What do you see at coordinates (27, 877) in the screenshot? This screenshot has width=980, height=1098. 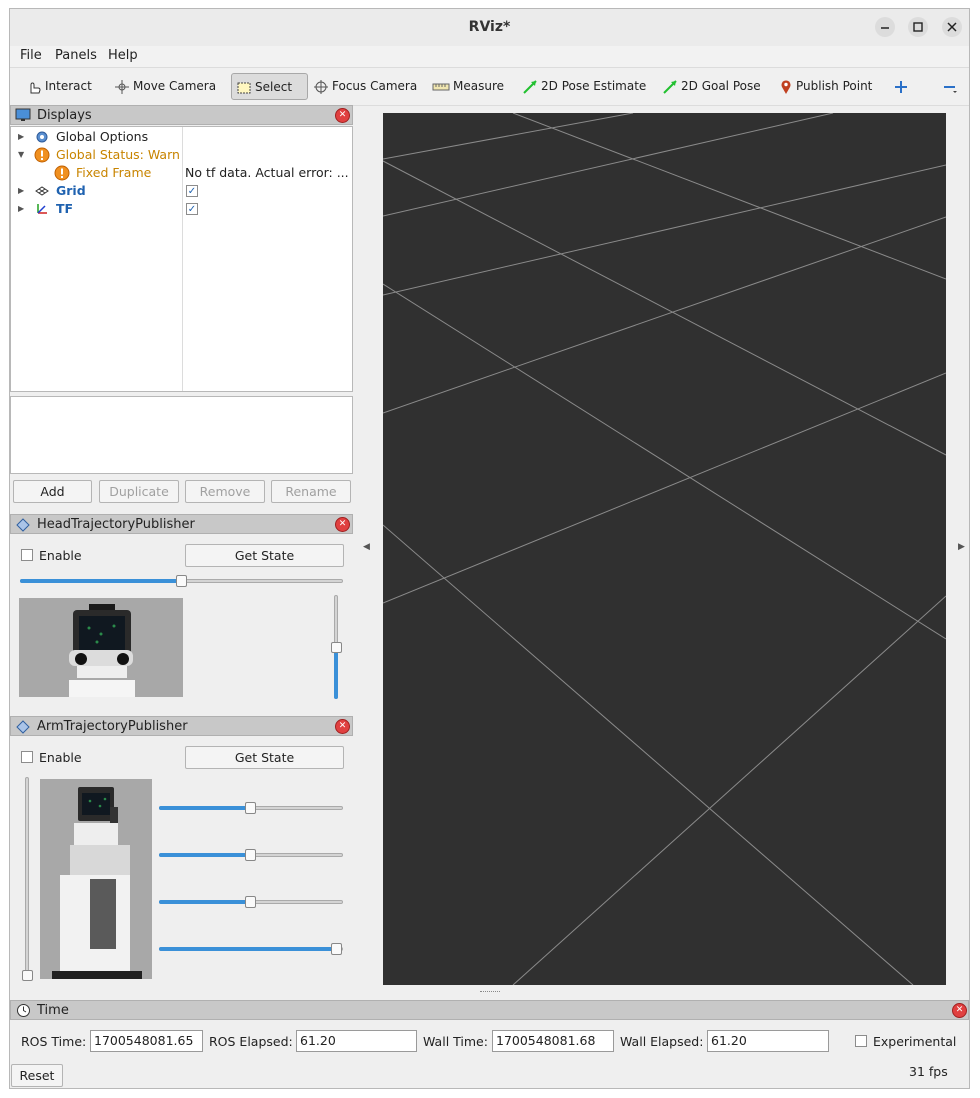 I see `arm-lift-slider` at bounding box center [27, 877].